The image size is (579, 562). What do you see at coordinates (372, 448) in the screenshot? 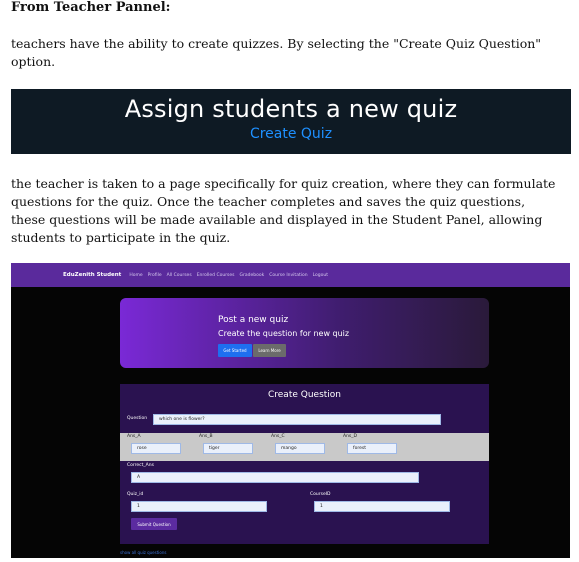
I see `ans-d-input: forest` at bounding box center [372, 448].